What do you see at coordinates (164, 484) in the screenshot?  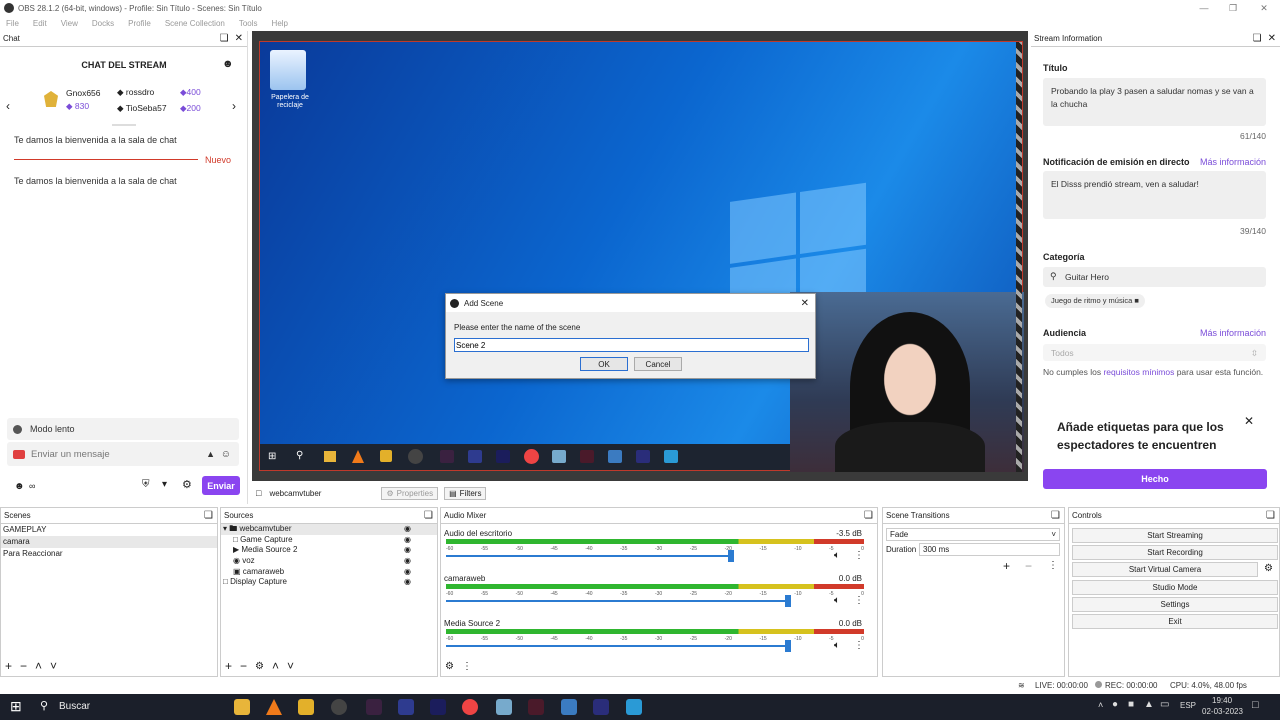 I see `filter-icon: ▾` at bounding box center [164, 484].